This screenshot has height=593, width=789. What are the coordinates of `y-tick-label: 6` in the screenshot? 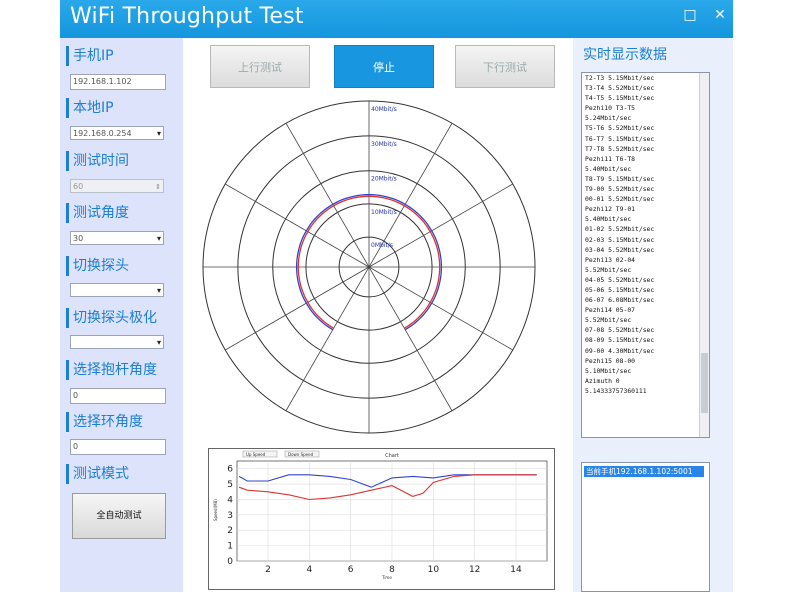 It's located at (230, 470).